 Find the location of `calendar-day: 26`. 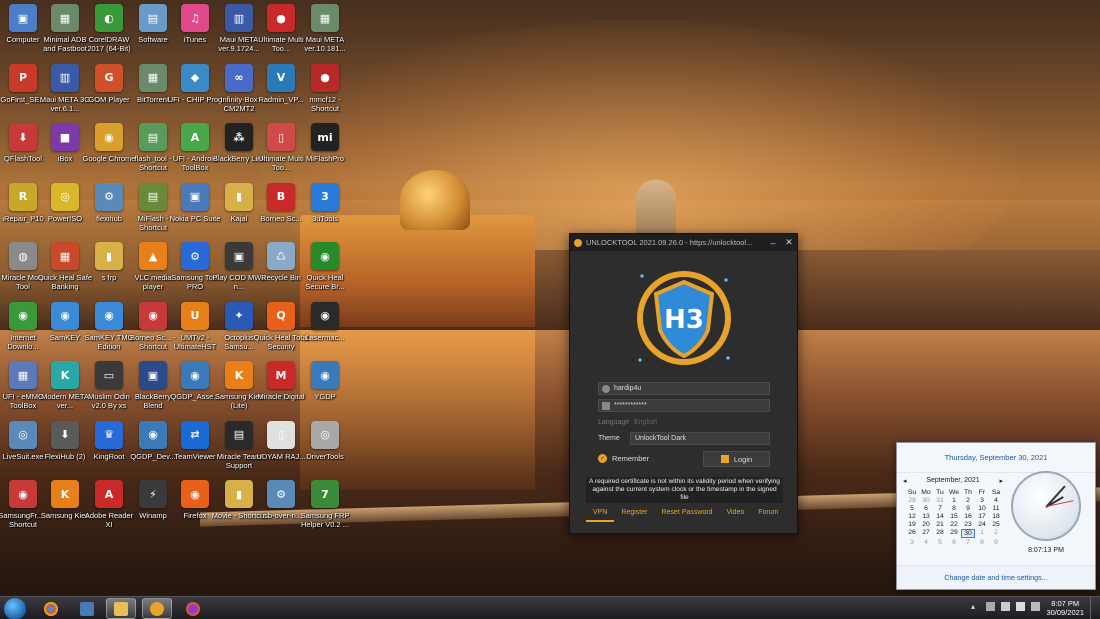

calendar-day: 26 is located at coordinates (912, 533).